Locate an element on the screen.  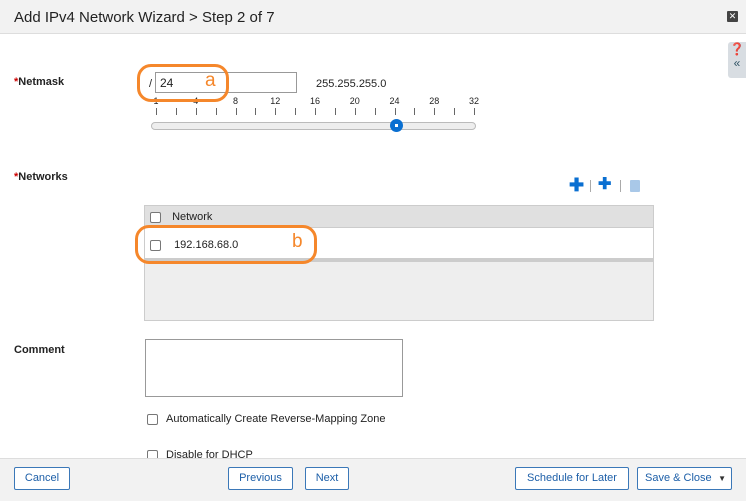
networks-label: *Networks is located at coordinates (41, 177).